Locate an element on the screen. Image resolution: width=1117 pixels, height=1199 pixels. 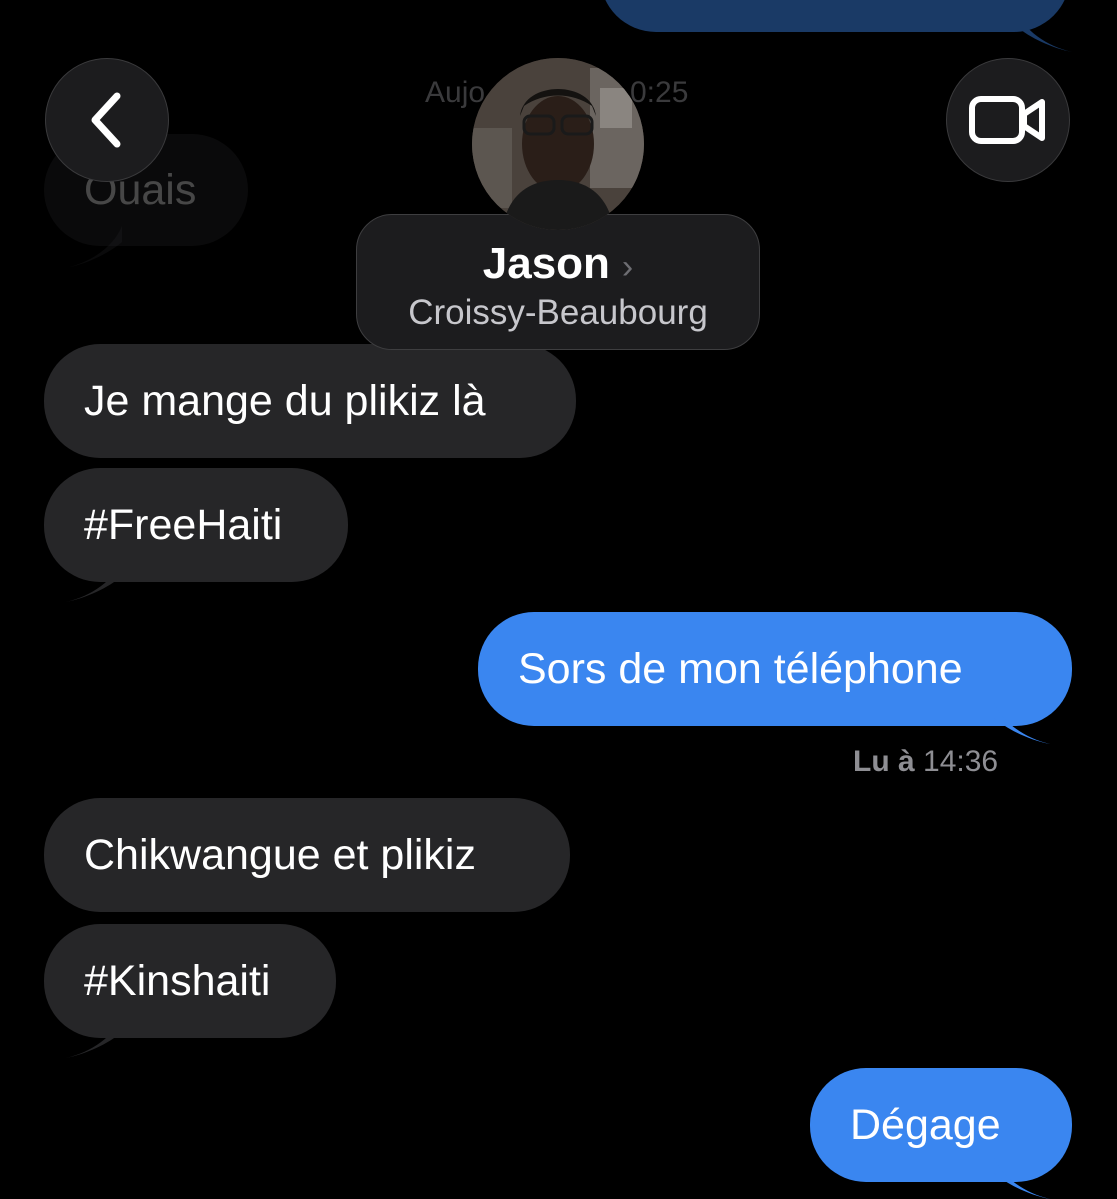
message-text: Sors de mon téléphone is located at coordinates (740, 668).